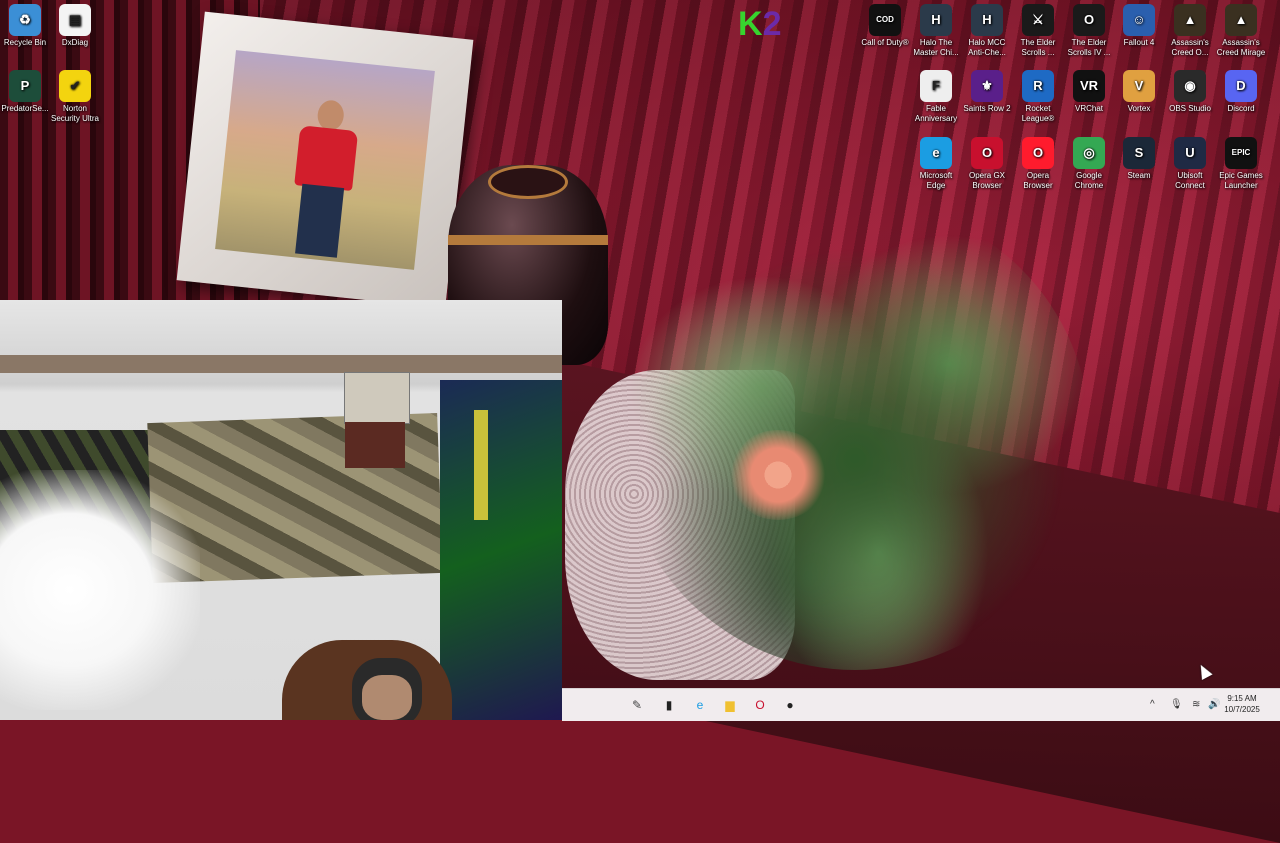 The image size is (1280, 843). I want to click on tray-overflow-chevron-icon: ^, so click(1152, 704).